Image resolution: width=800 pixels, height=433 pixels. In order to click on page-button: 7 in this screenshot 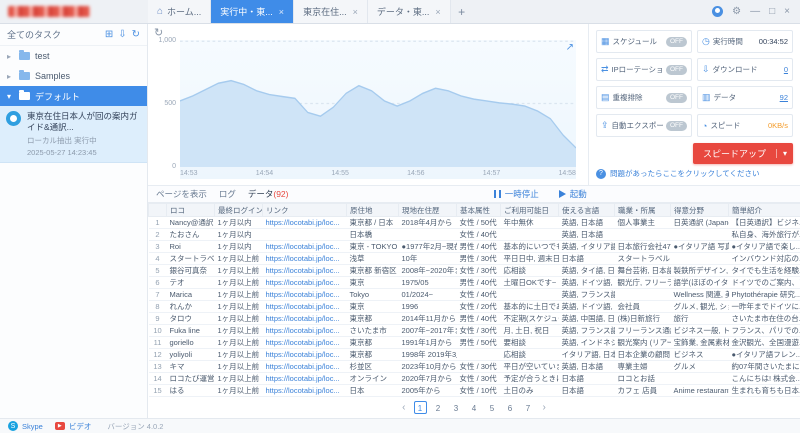, I will do `click(528, 407)`.